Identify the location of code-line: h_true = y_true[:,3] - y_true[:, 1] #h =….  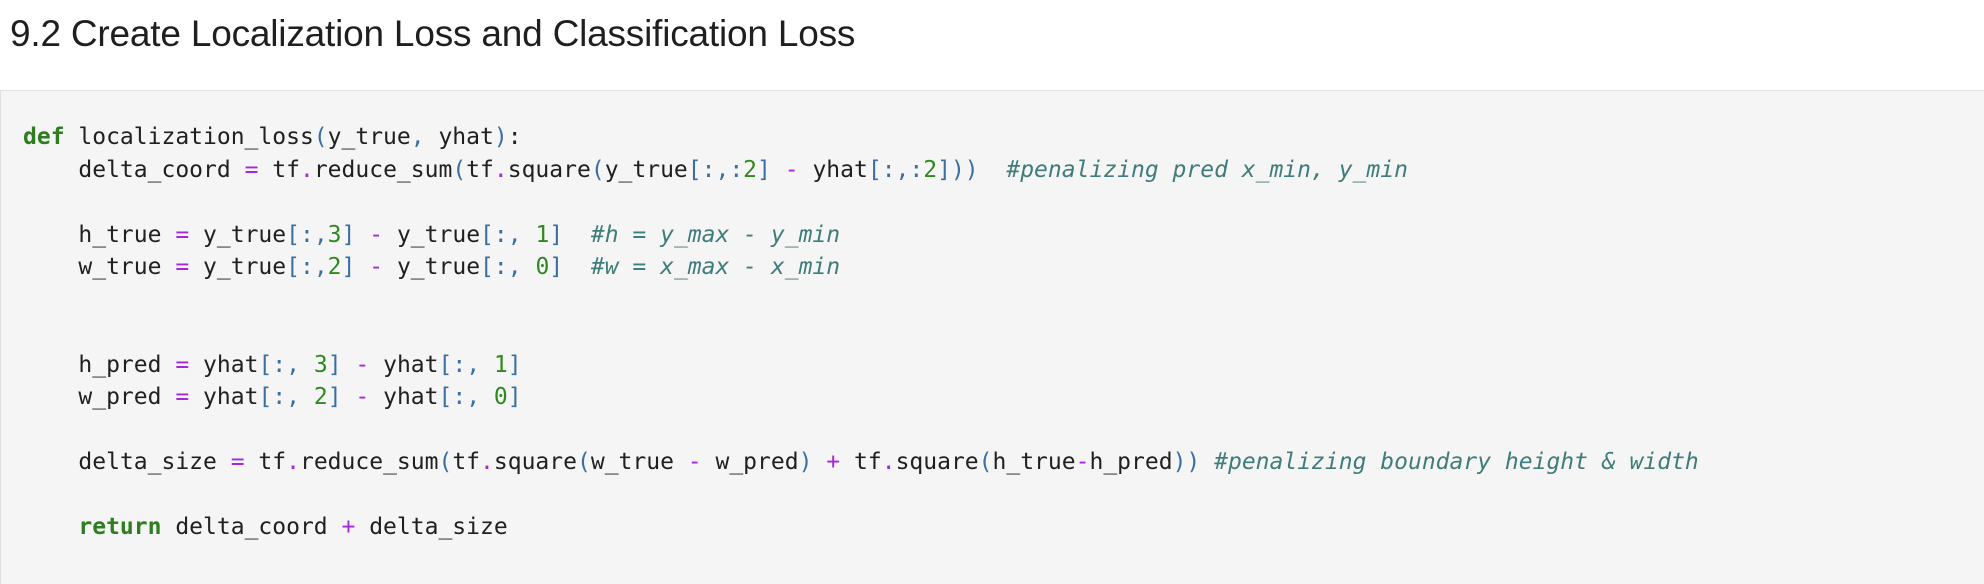
(861, 235).